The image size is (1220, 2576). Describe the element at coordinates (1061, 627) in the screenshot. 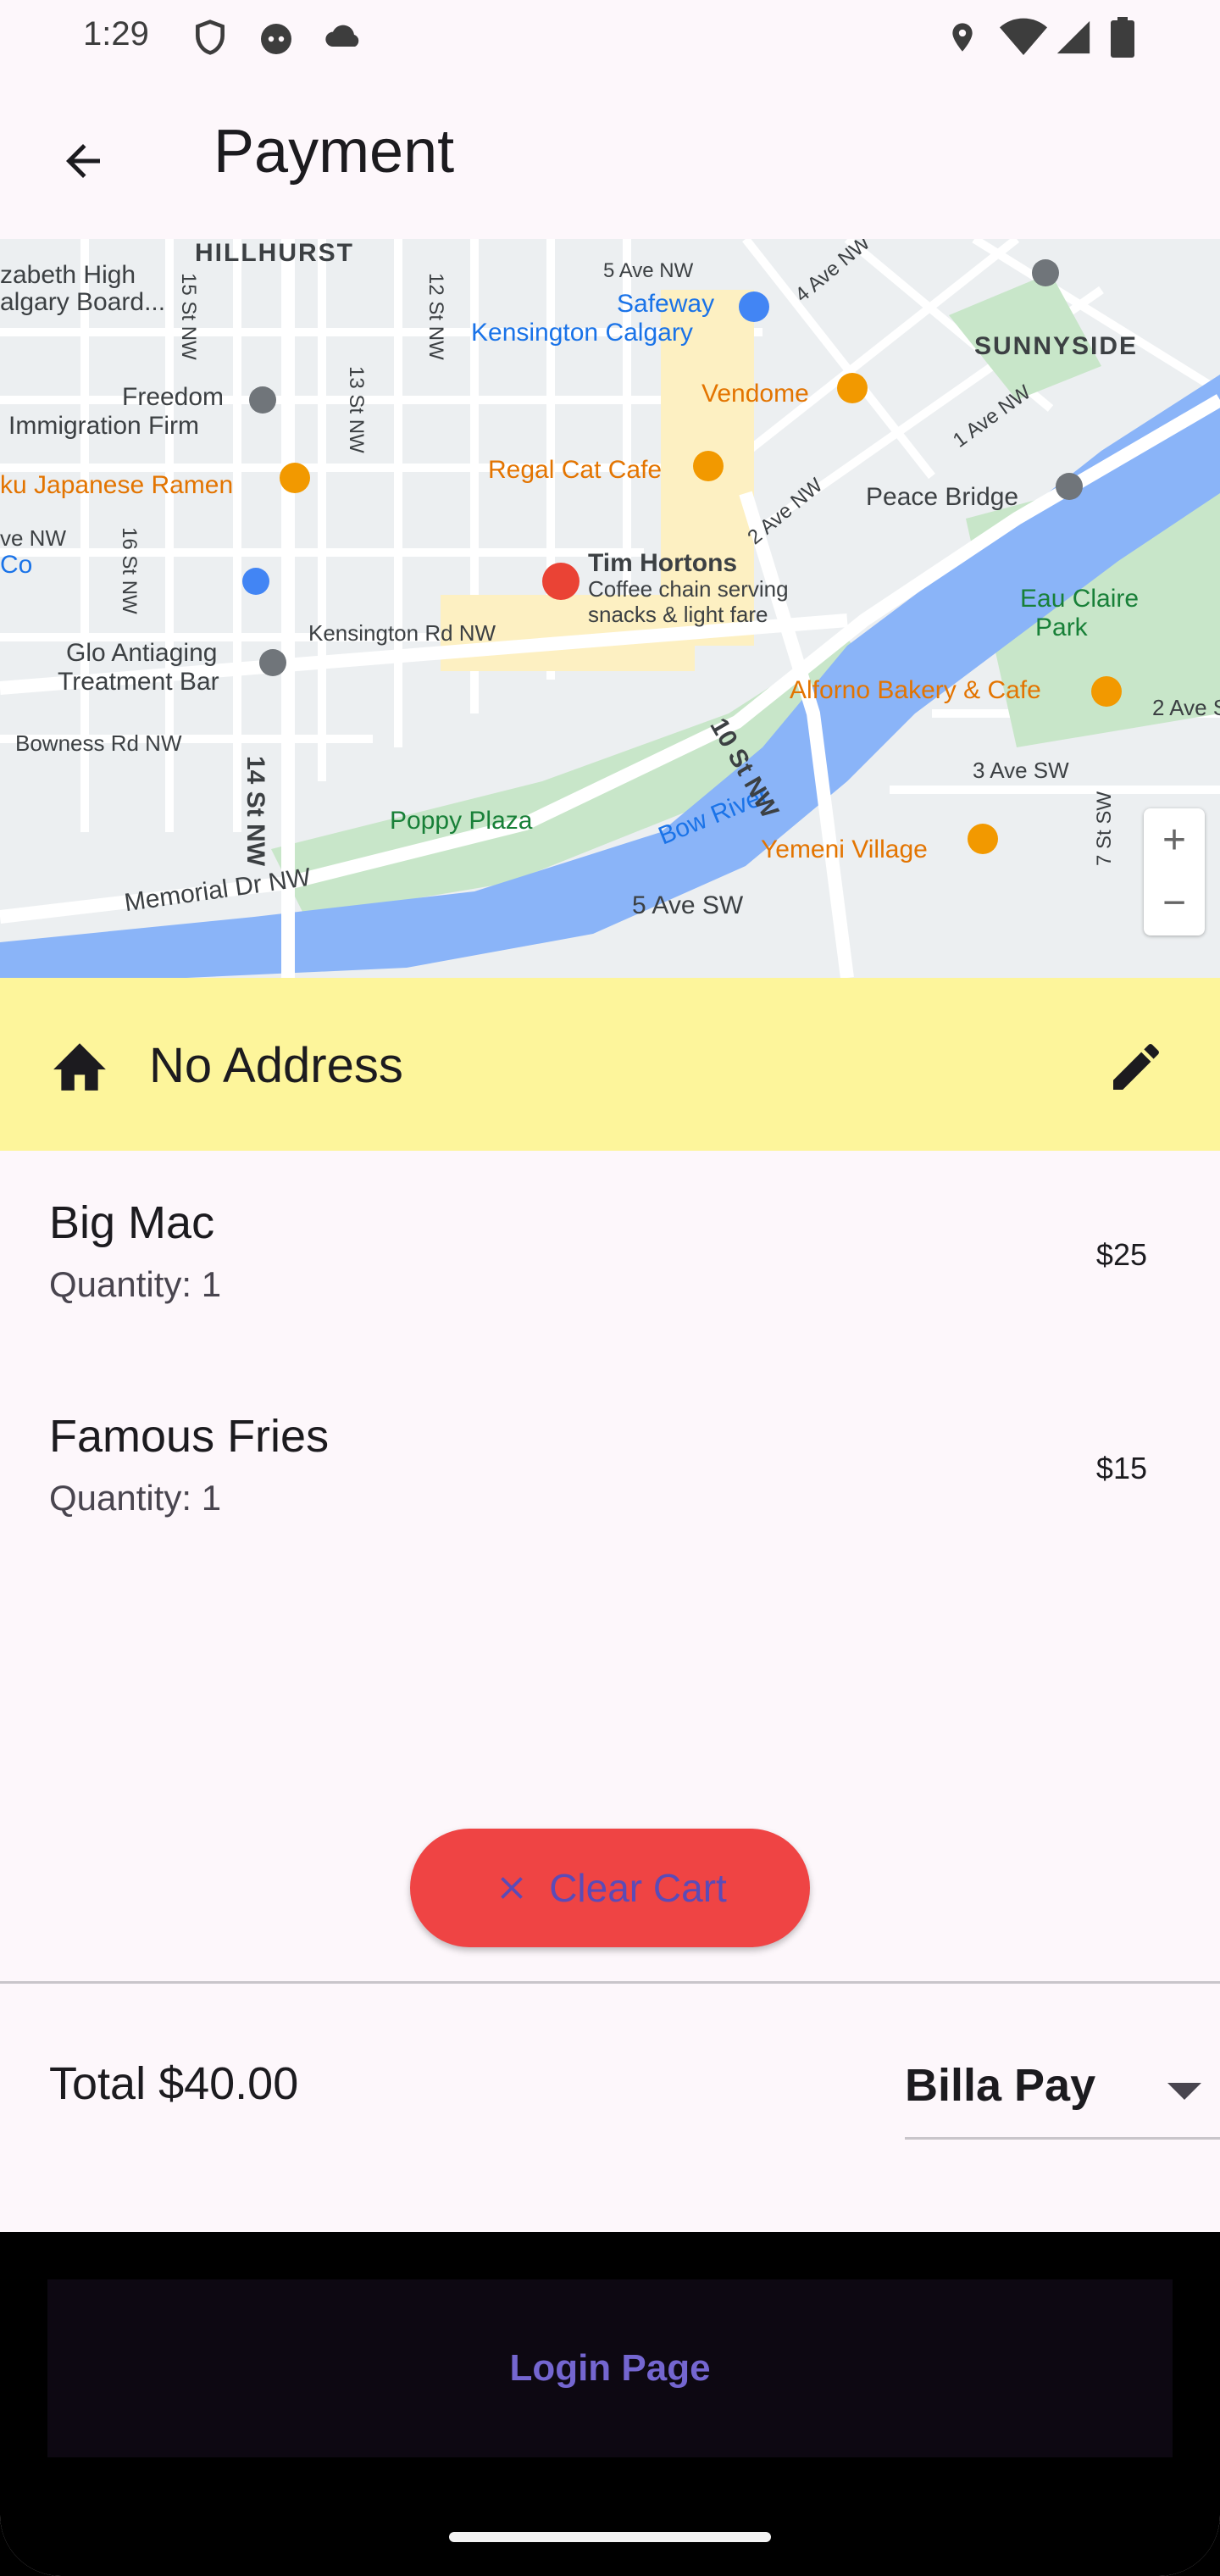

I see `map-label: Park` at that location.